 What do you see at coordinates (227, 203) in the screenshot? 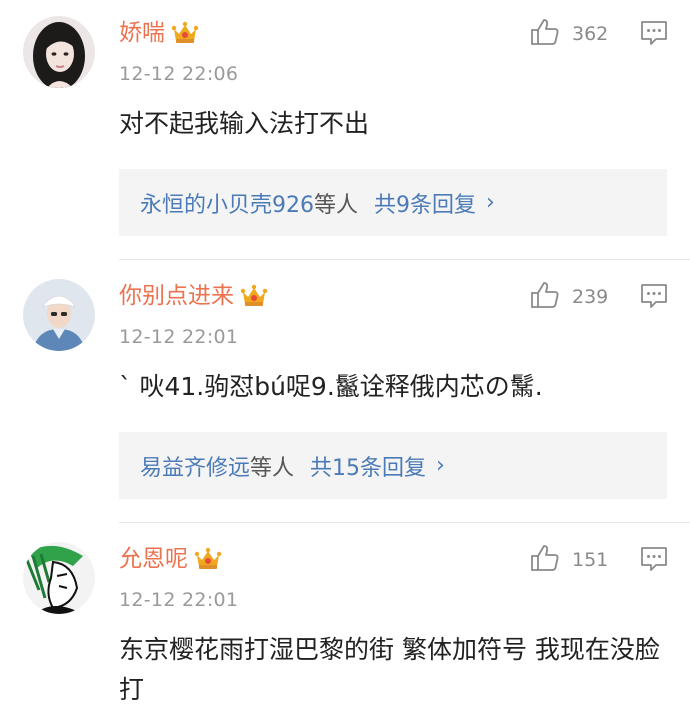
I see `reply-user-names: 永恒的小贝壳926` at bounding box center [227, 203].